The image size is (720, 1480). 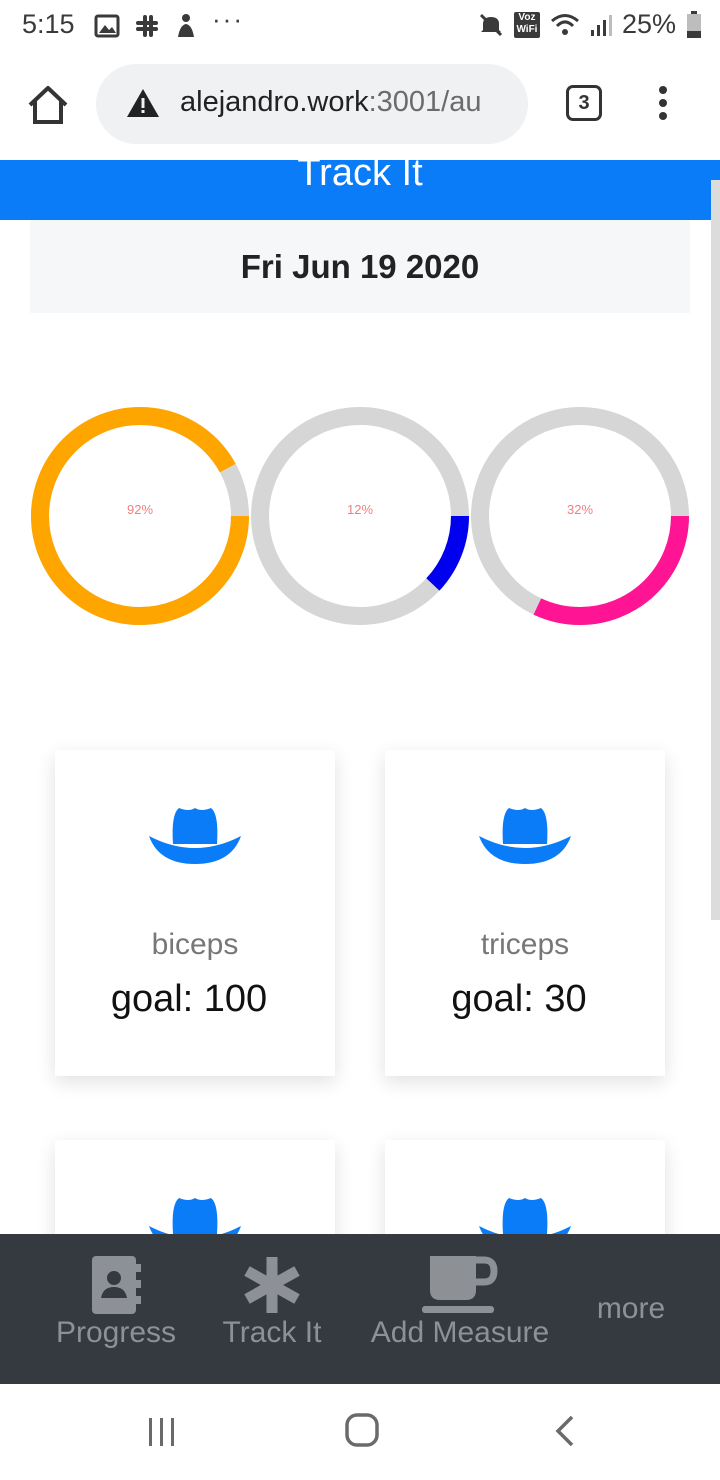 I want to click on progress-ring-label: 32%, so click(x=580, y=509).